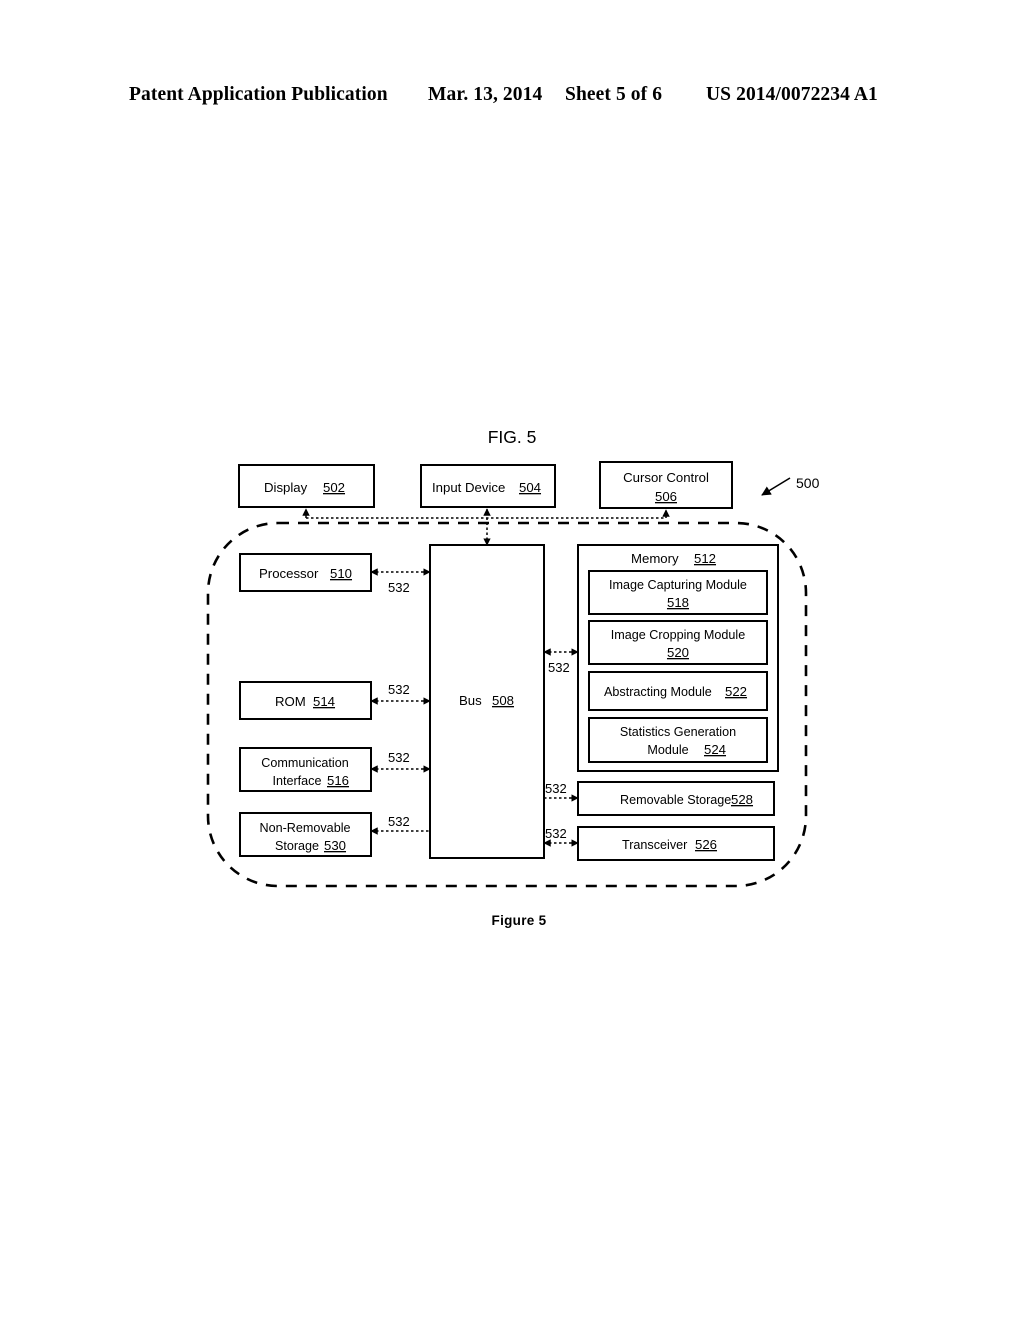  I want to click on communication-interface-label-line2: Interface, so click(296, 781).